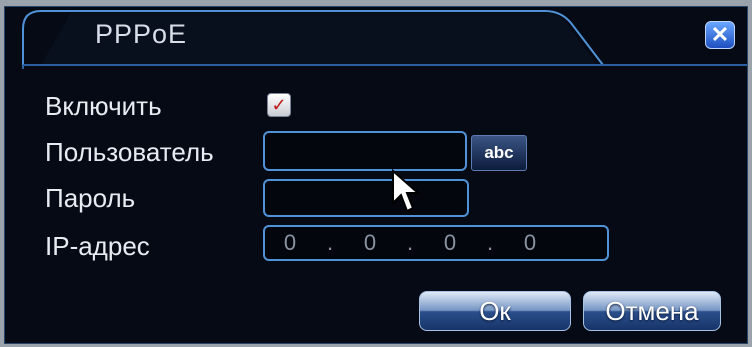 The height and width of the screenshot is (347, 752). Describe the element at coordinates (290, 242) in the screenshot. I see `ip-octet-1: 0` at that location.